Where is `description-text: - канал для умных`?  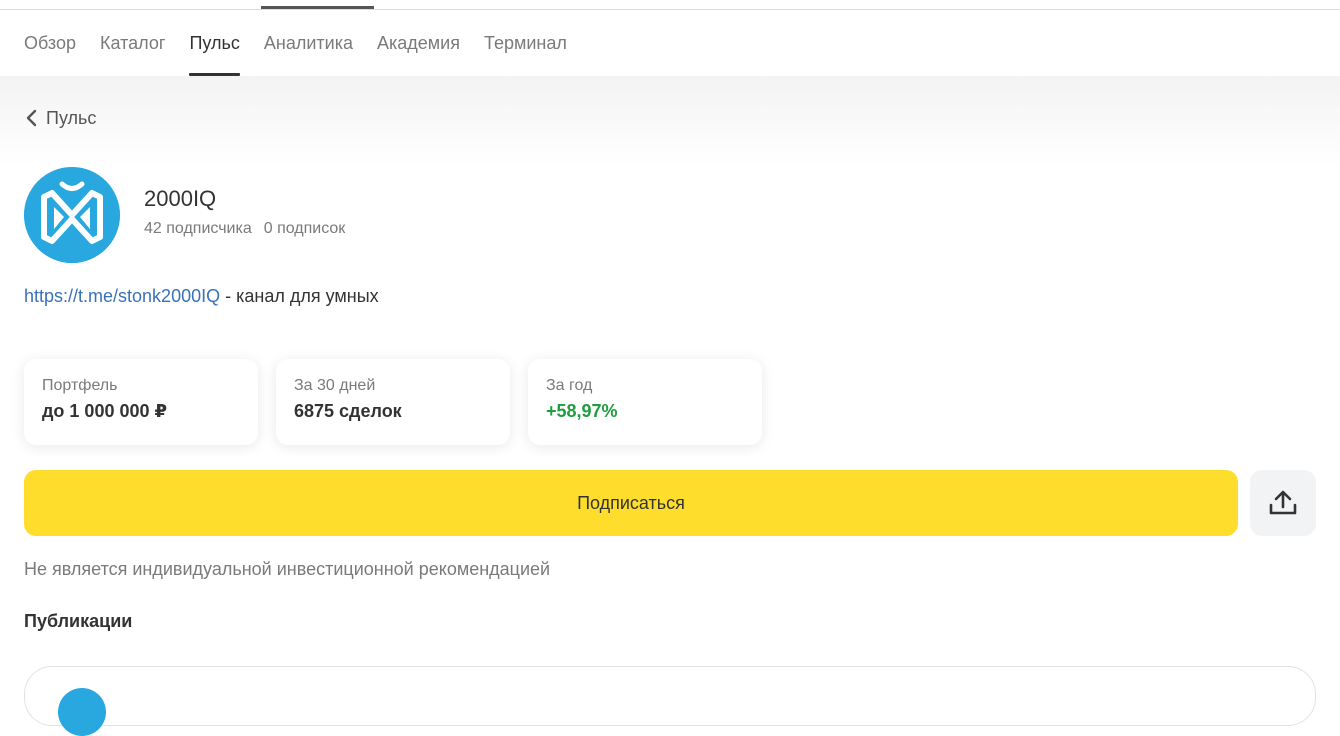 description-text: - канал для умных is located at coordinates (299, 296).